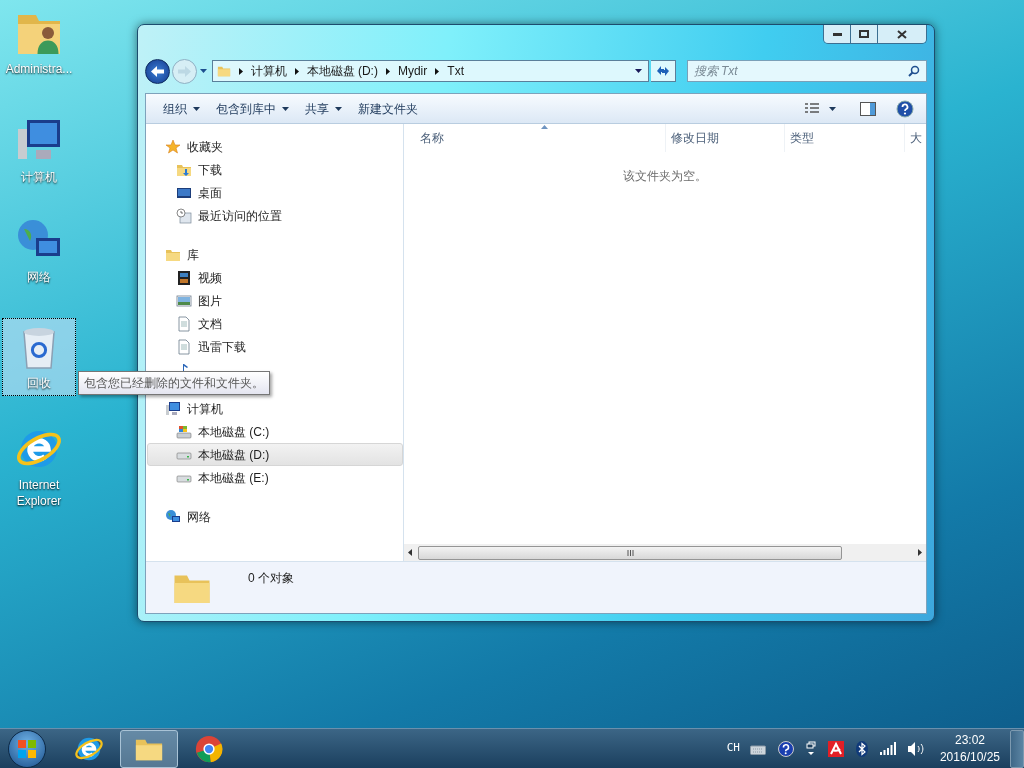  Describe the element at coordinates (665, 176) in the screenshot. I see `empty-folder-message: 该文件夹为空。` at that location.